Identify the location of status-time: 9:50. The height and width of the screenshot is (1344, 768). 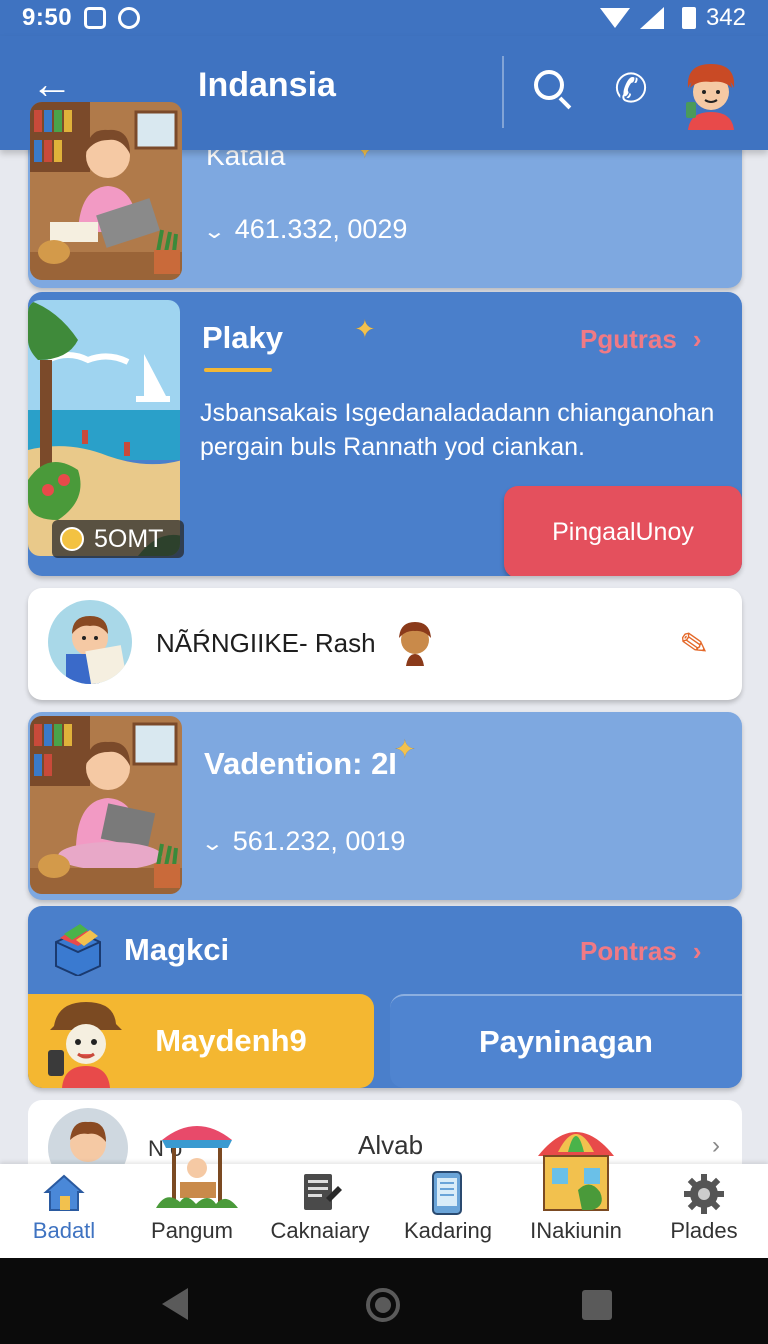
(47, 17).